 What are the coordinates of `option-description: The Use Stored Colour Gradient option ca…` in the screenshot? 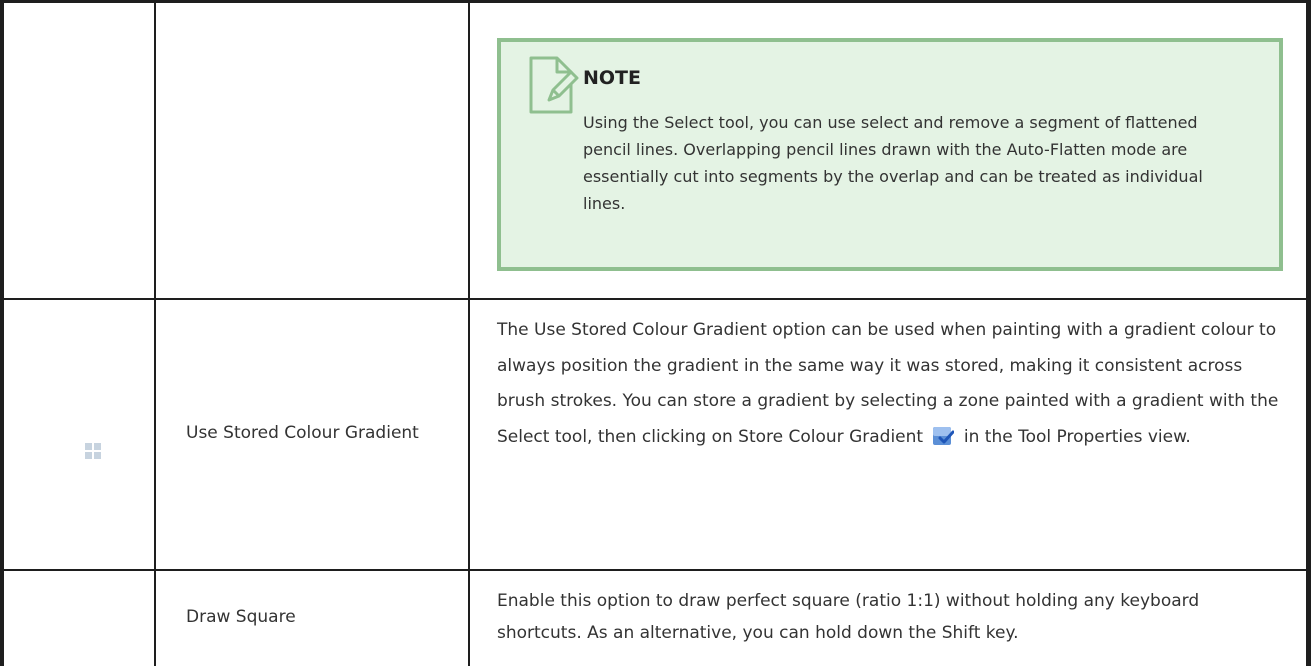 It's located at (888, 383).